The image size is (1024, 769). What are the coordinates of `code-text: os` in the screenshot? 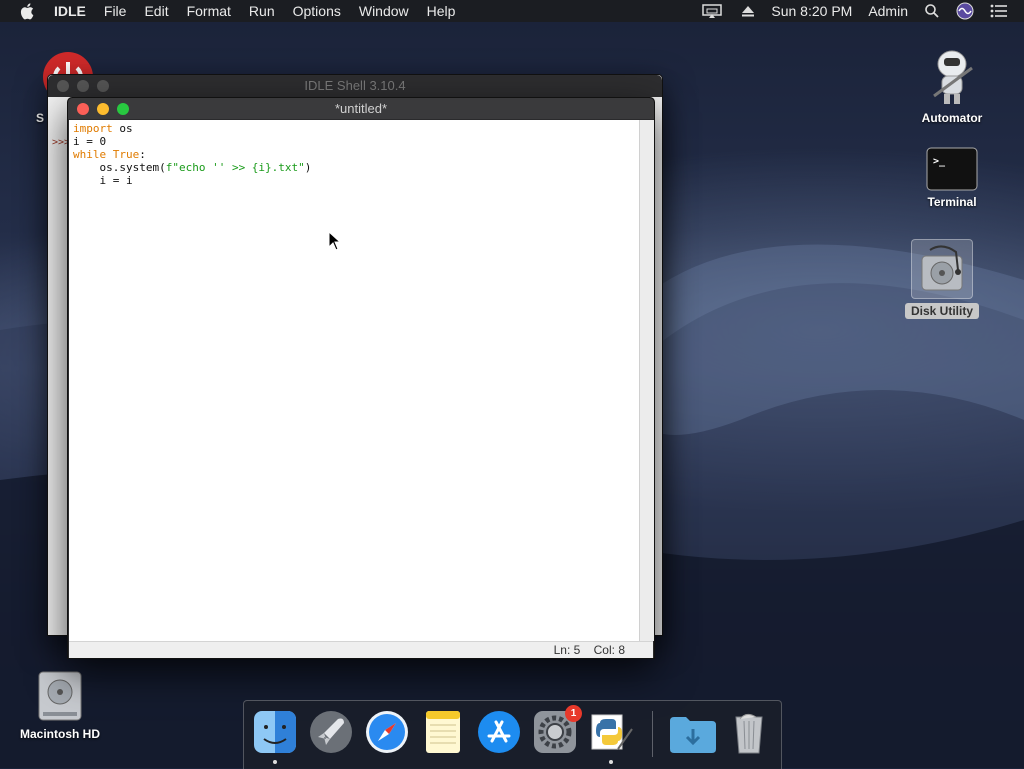 It's located at (122, 128).